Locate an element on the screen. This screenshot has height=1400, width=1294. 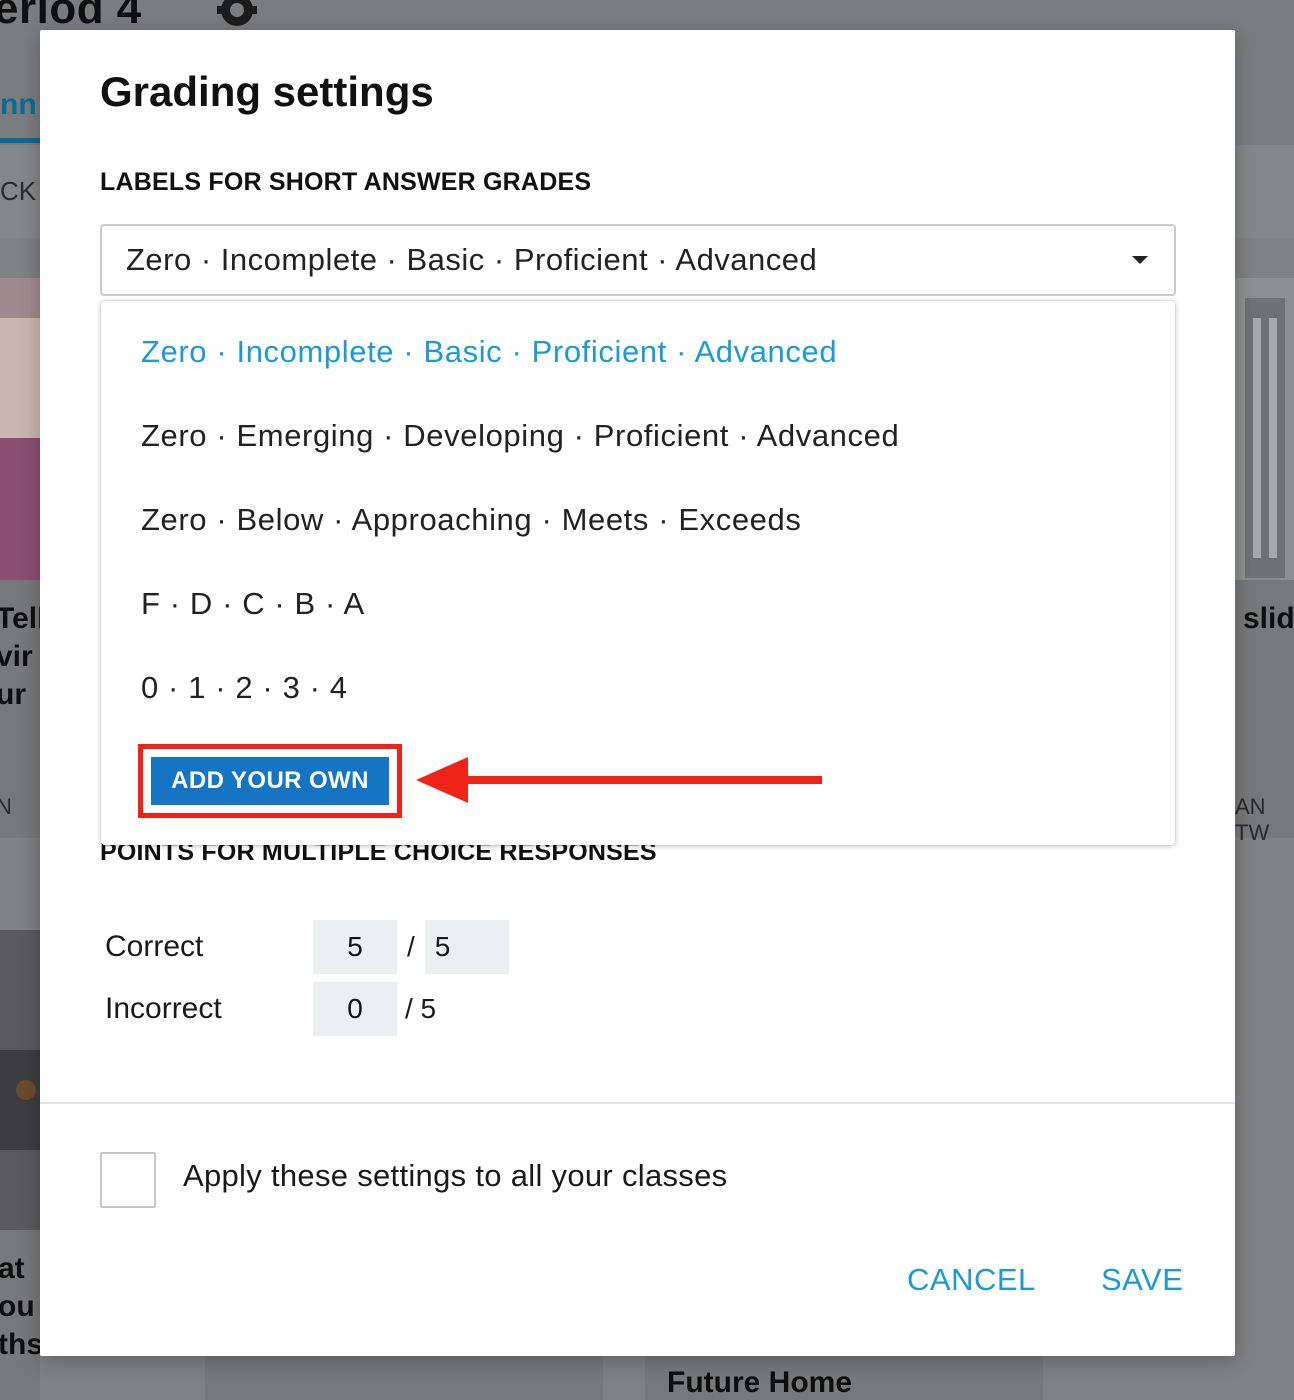
background-back-link: CK is located at coordinates (18, 191).